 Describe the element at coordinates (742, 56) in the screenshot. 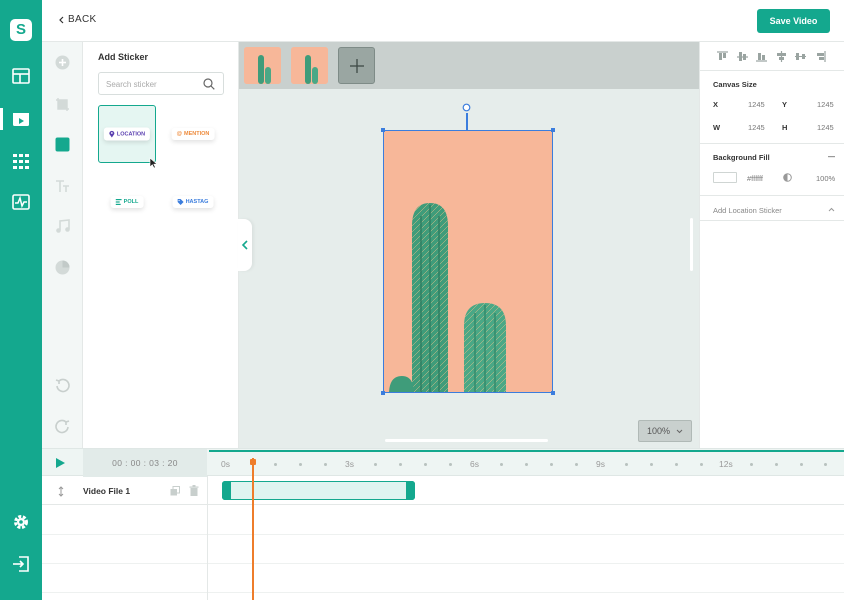

I see `align-vertical-center-icon` at that location.